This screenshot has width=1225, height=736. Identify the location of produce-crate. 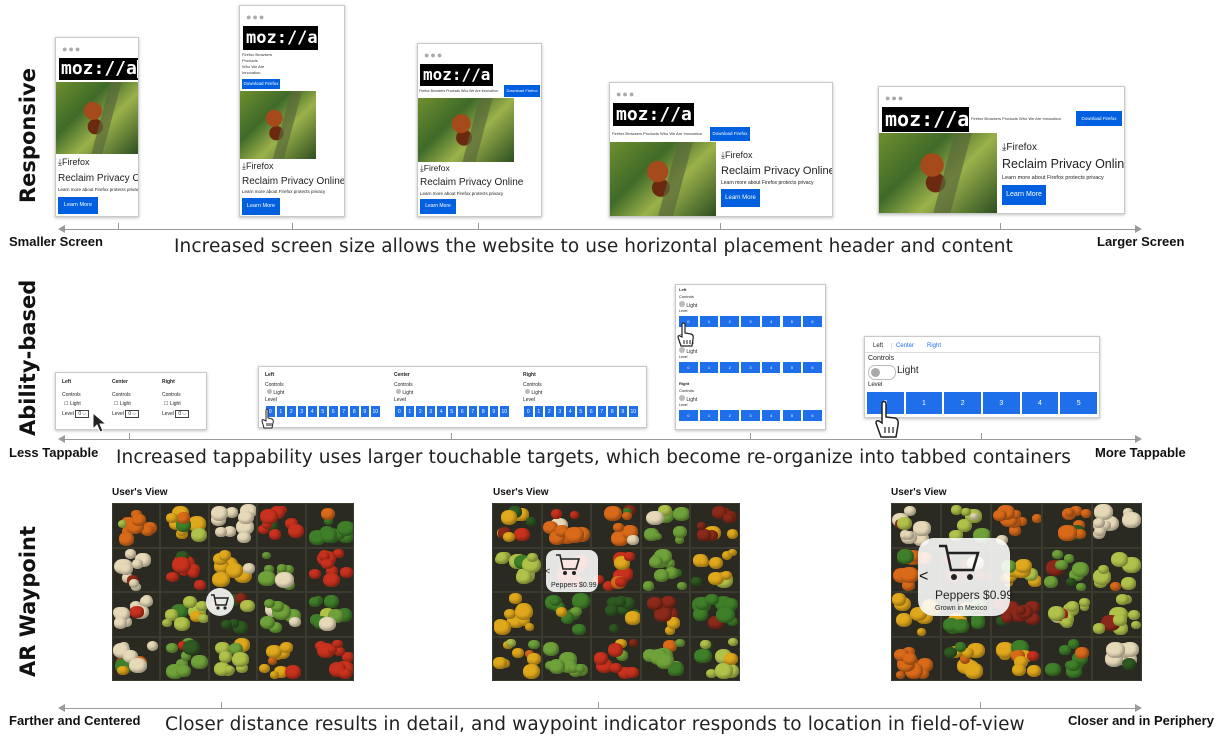
(616, 658).